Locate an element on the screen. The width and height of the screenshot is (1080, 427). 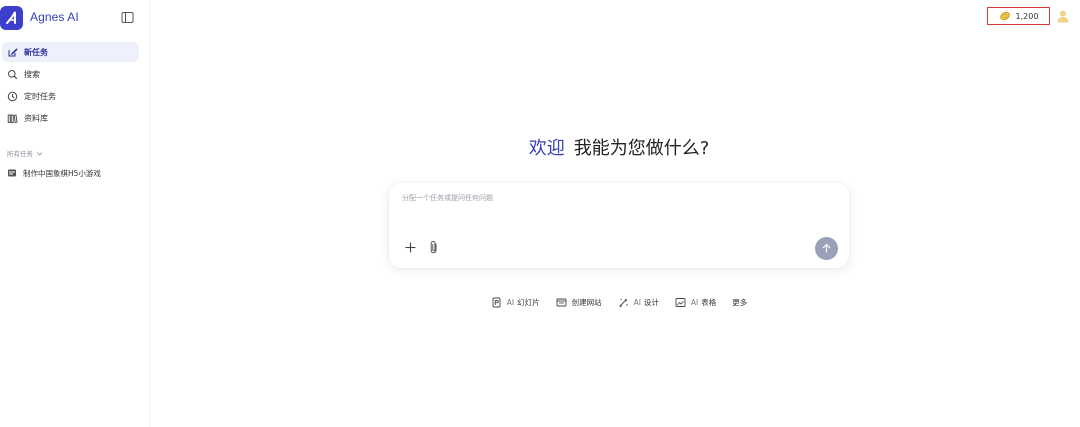
nav-item-label: 资料库 is located at coordinates (36, 118).